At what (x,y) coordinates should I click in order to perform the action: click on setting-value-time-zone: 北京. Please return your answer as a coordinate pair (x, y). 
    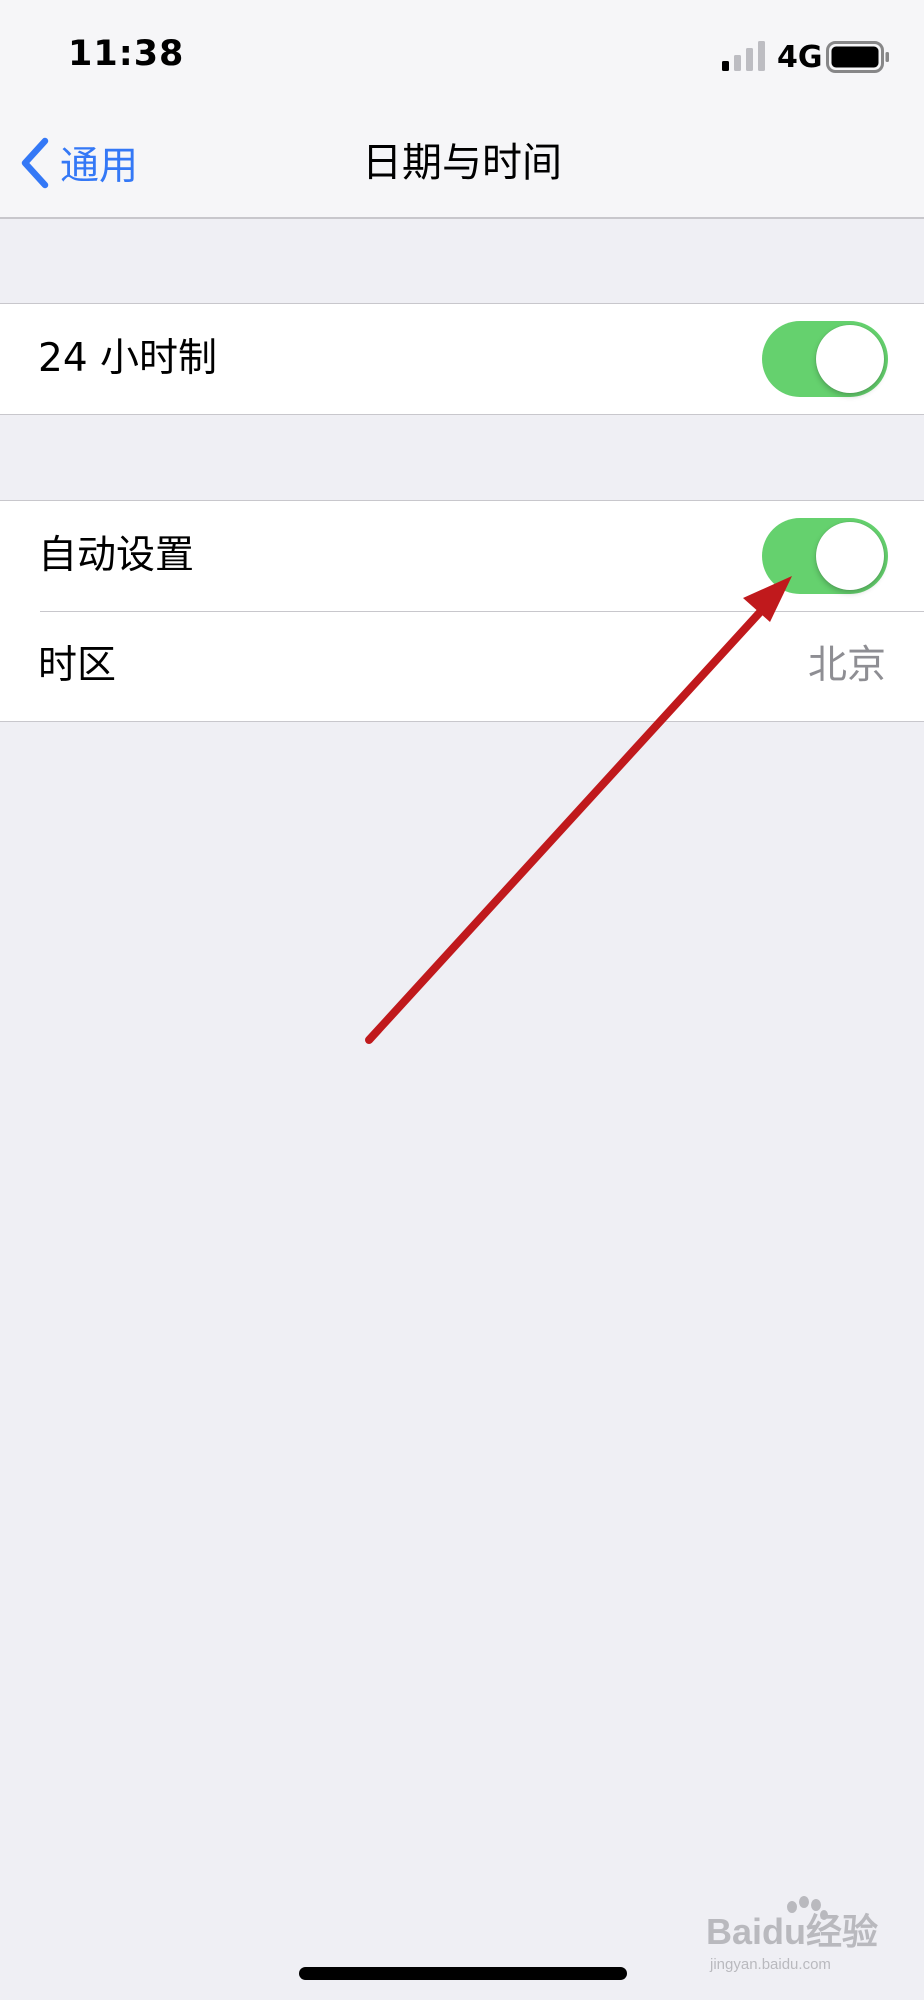
    Looking at the image, I should click on (846, 665).